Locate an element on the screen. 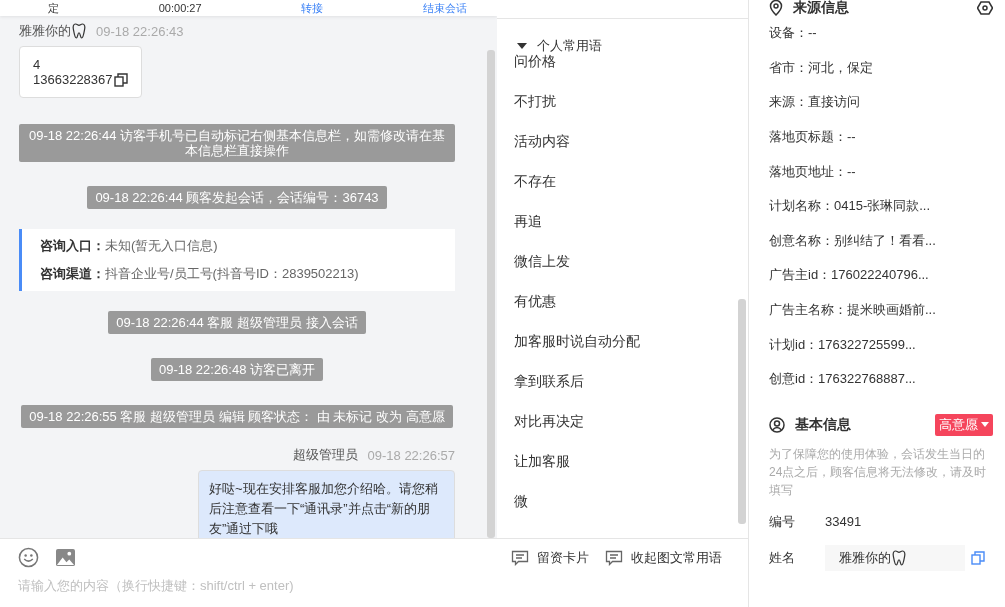 This screenshot has height=607, width=1005. system-notice: 09-18 22:26:44 客服 超级管理员 接入会话 is located at coordinates (237, 322).